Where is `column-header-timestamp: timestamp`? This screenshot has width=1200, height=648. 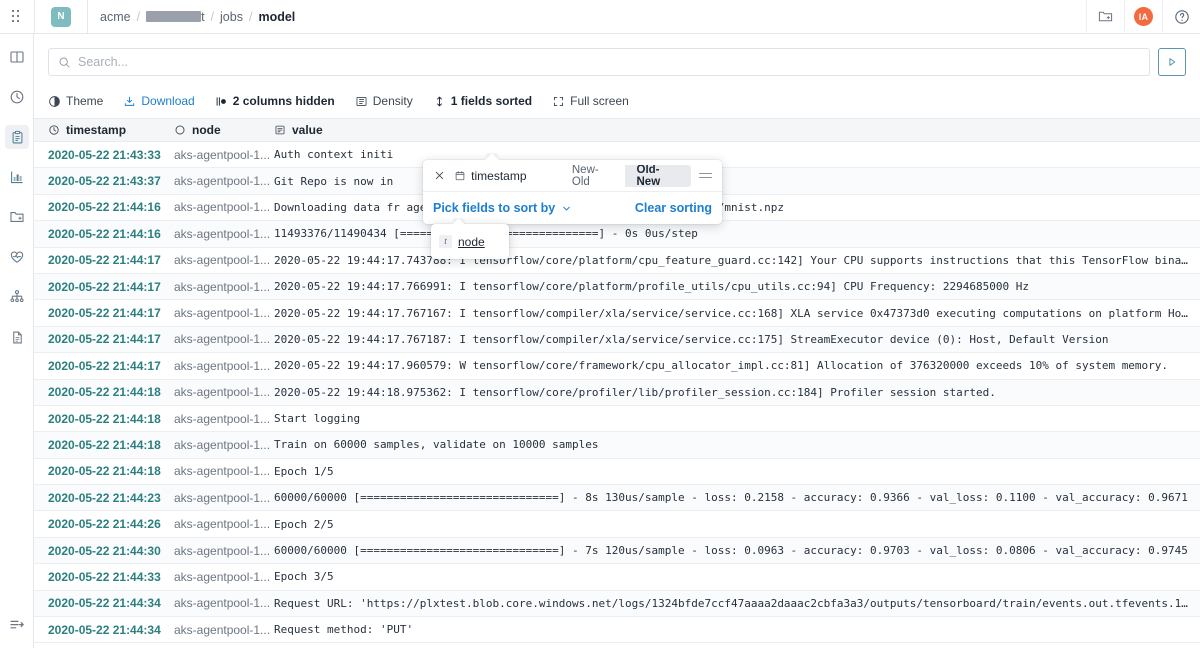 column-header-timestamp: timestamp is located at coordinates (104, 130).